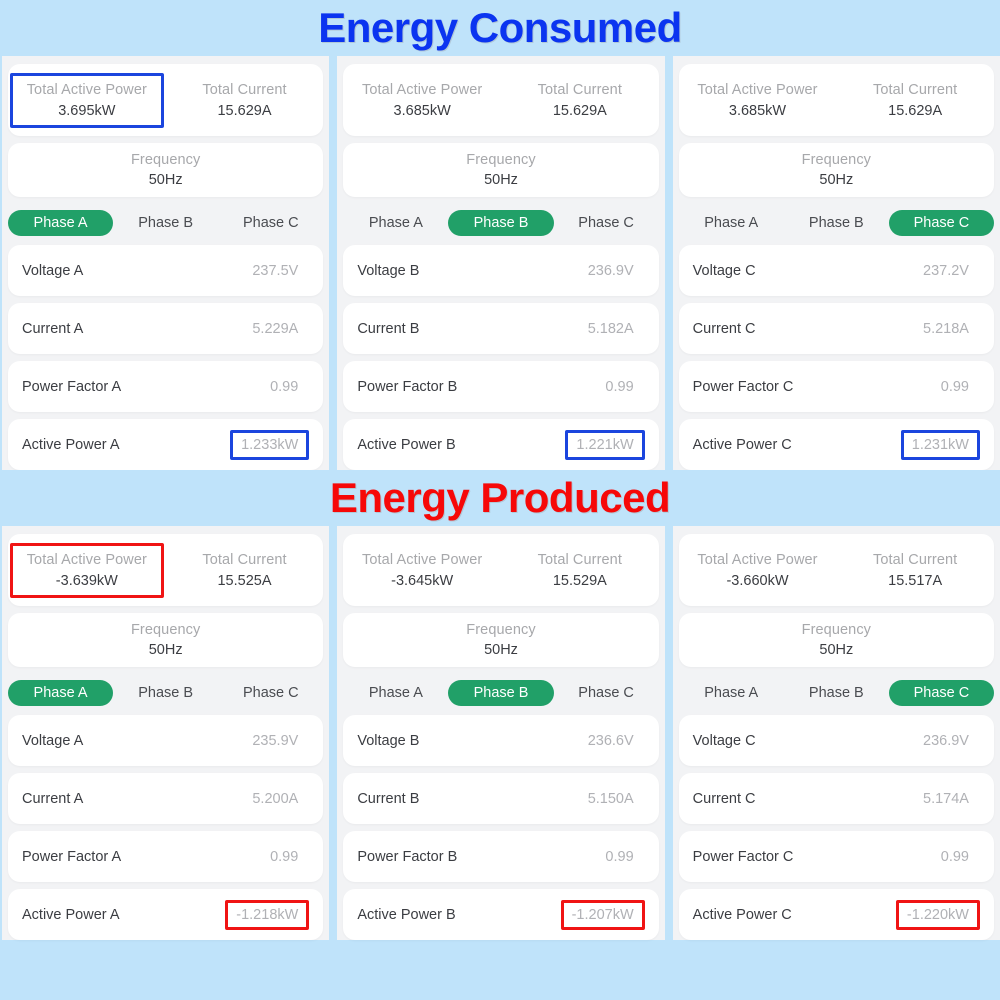  I want to click on metric-row: Power Factor A 0.99, so click(166, 386).